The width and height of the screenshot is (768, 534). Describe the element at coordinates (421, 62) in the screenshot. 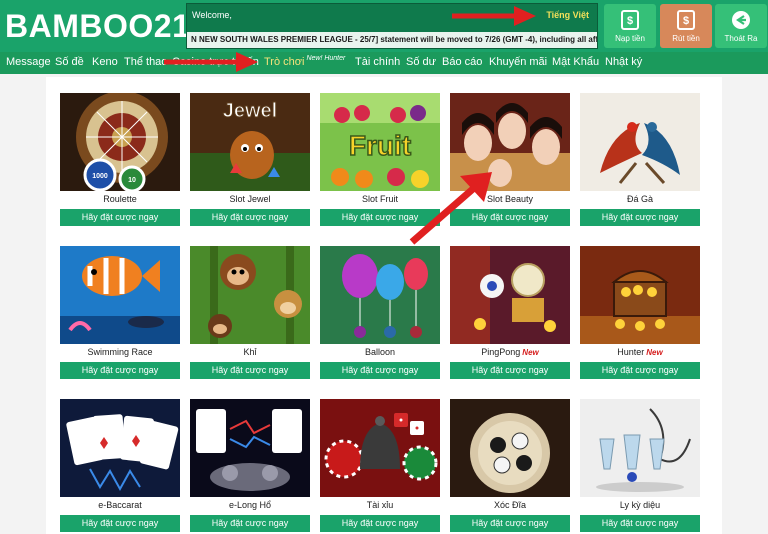

I see `nav-so-du: Số dư` at that location.